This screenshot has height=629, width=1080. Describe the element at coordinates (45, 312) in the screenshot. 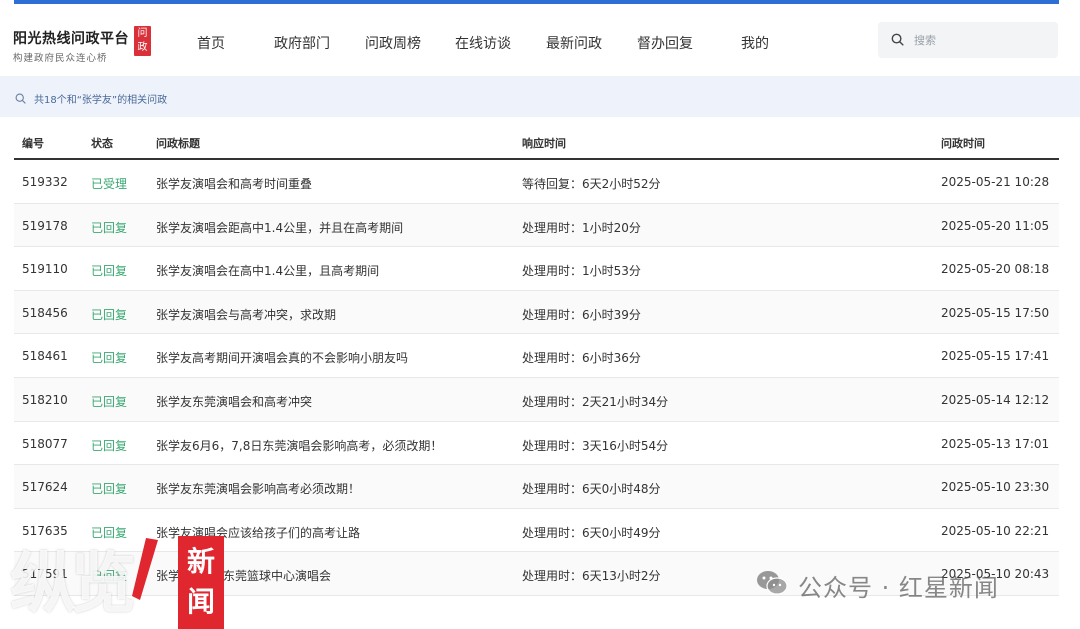

I see `row-id: 518456` at that location.